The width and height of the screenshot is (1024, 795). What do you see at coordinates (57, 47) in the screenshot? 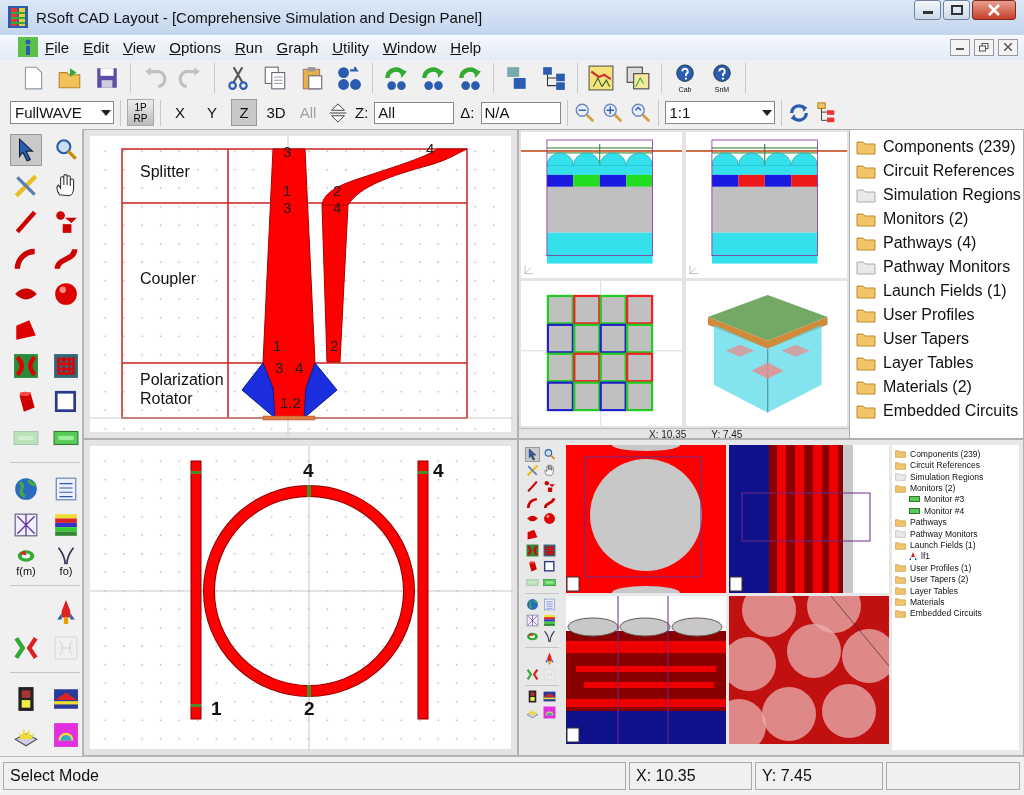
I see `menu-item: File` at bounding box center [57, 47].